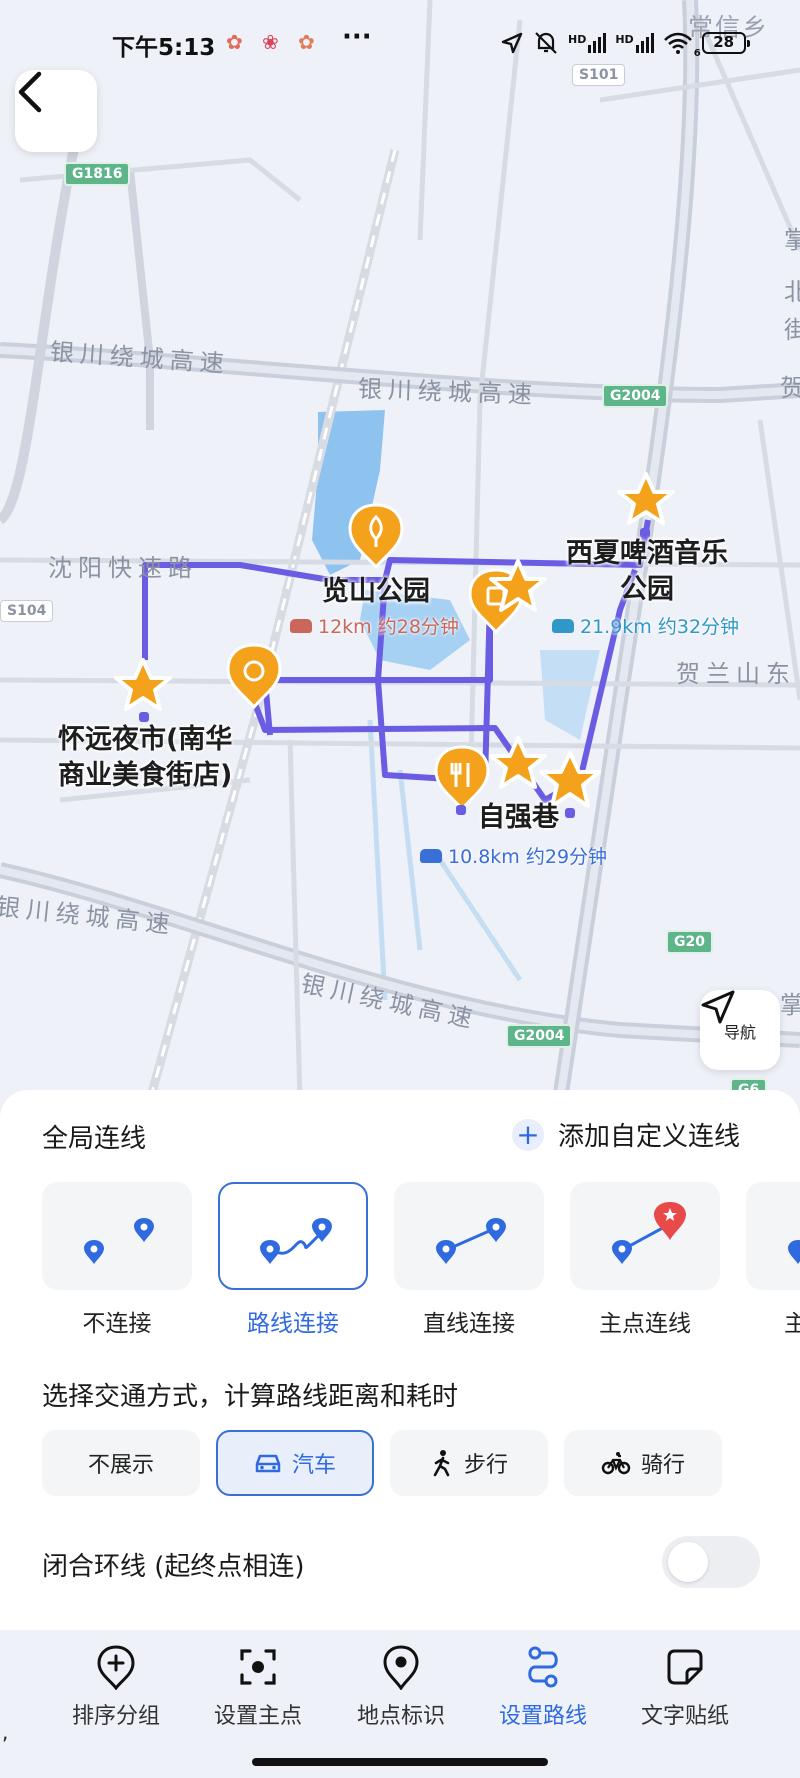  Describe the element at coordinates (790, 388) in the screenshot. I see `map-edge-char: 贺` at that location.